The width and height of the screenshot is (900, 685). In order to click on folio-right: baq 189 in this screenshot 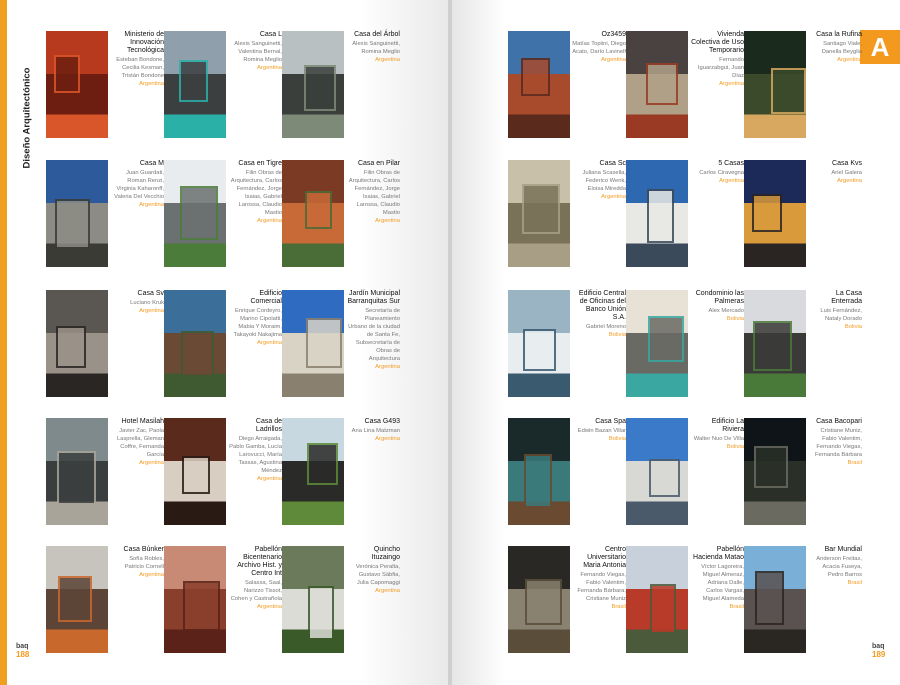, I will do `click(878, 651)`.